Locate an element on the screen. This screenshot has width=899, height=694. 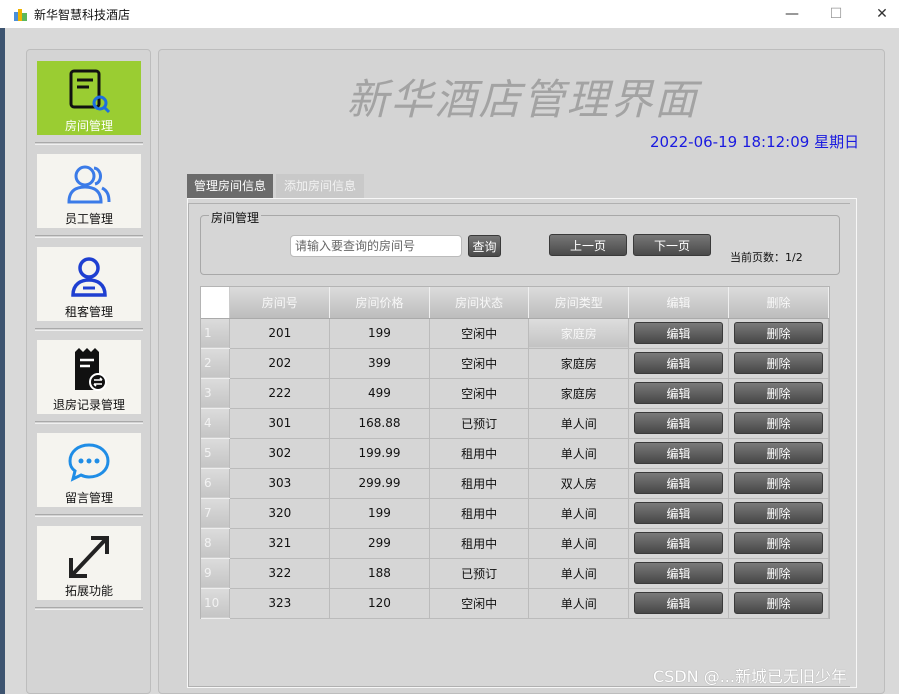
table-row: 9 322 188 已预订 单人间 编辑 删除 is located at coordinates (515, 573).